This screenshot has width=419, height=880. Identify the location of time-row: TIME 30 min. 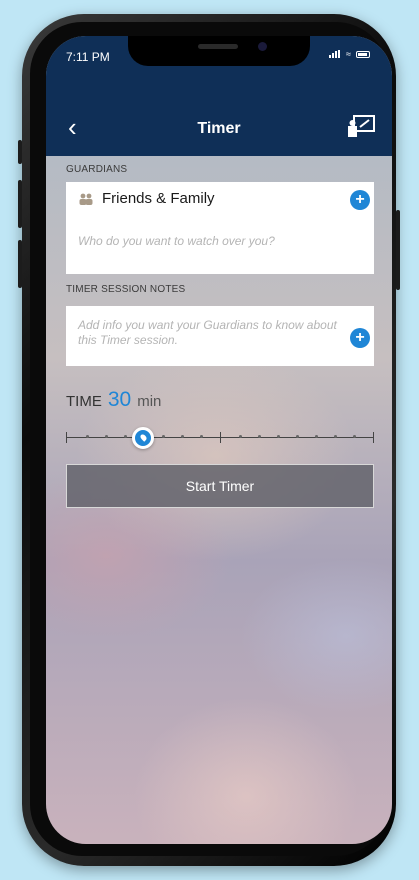
(113, 400).